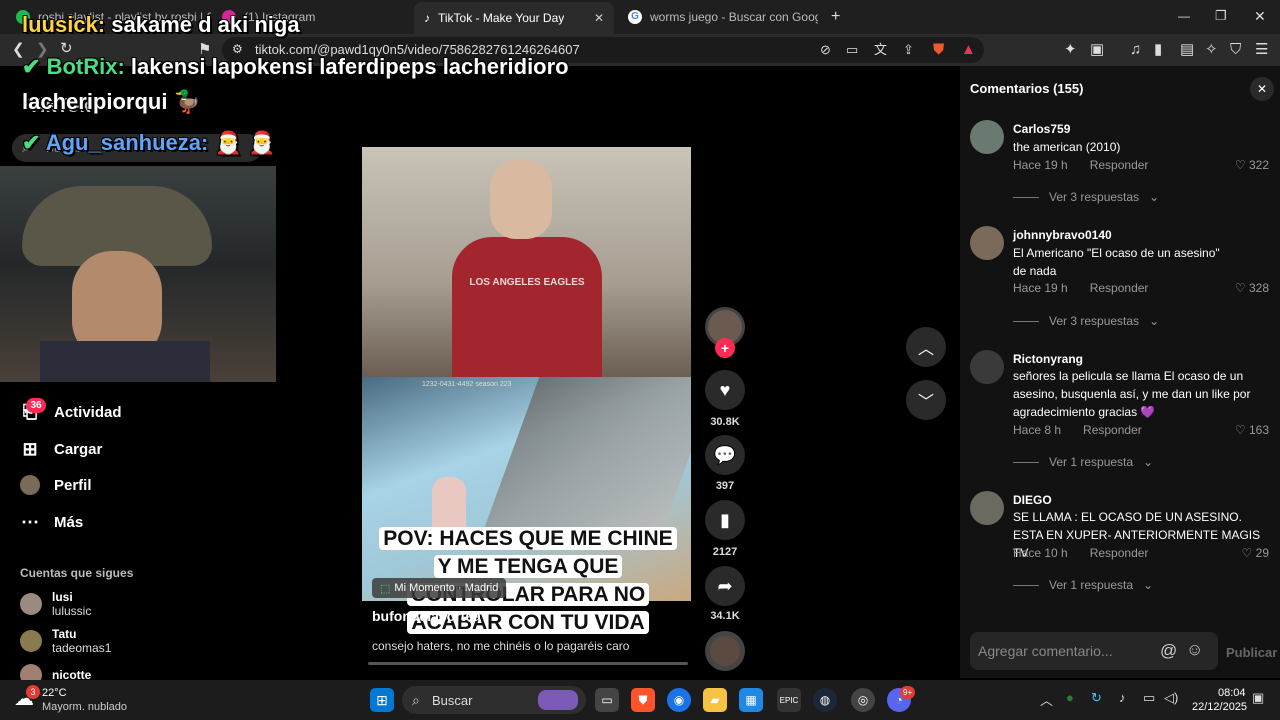 This screenshot has height=720, width=1280. Describe the element at coordinates (825, 49) in the screenshot. I see `mute-icon: ⊘` at that location.